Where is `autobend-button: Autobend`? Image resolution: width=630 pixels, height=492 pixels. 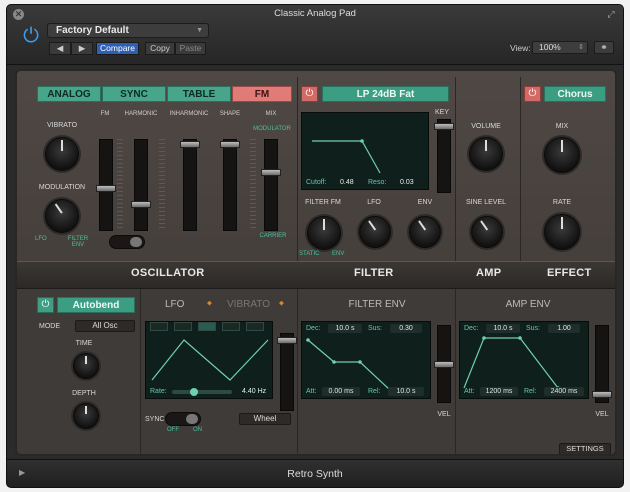
autobend-button: Autobend is located at coordinates (96, 305).